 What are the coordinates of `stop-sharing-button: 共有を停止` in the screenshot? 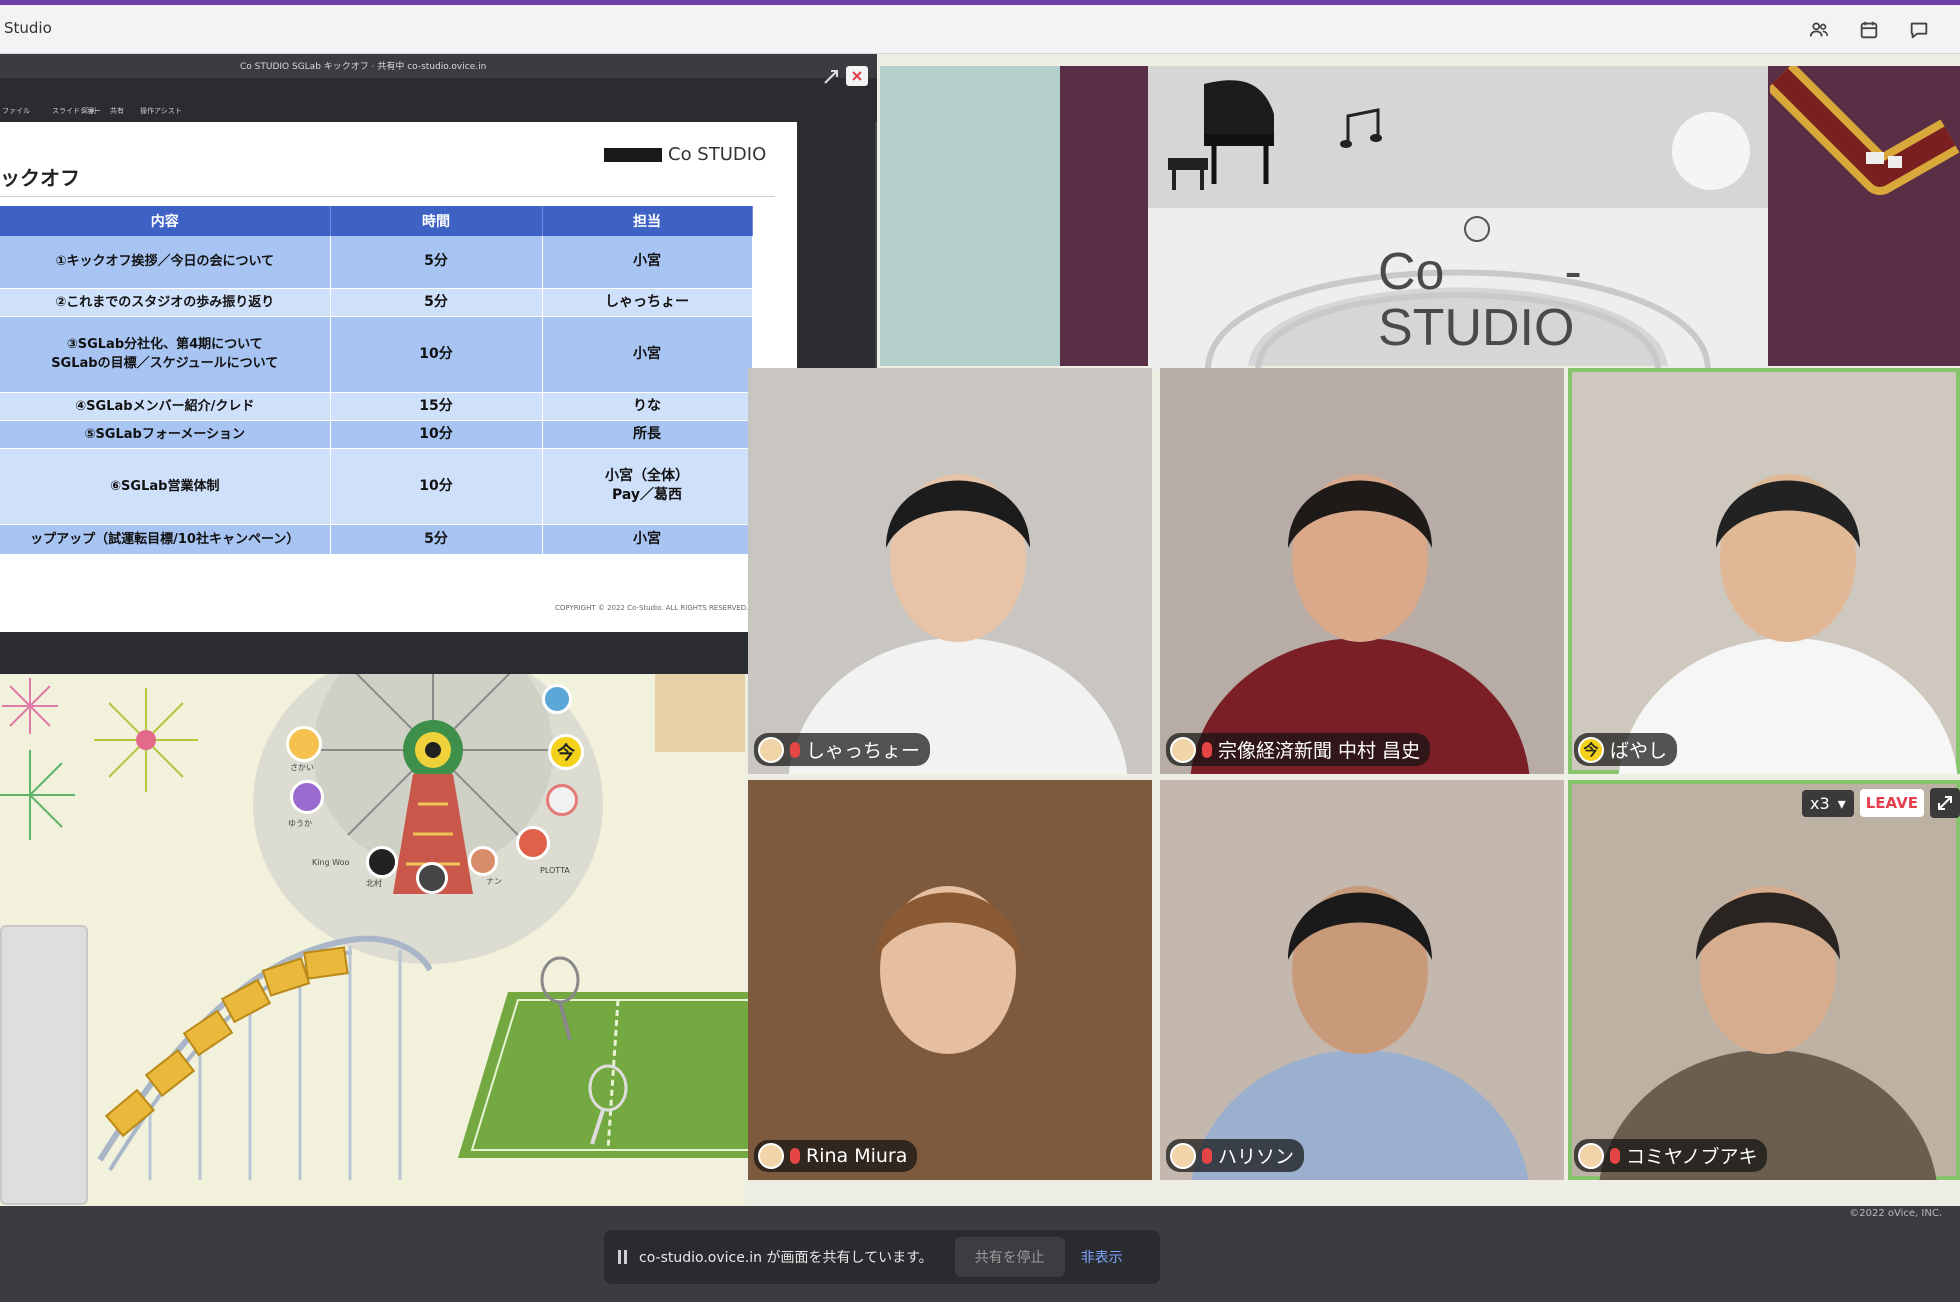 It's located at (1009, 1257).